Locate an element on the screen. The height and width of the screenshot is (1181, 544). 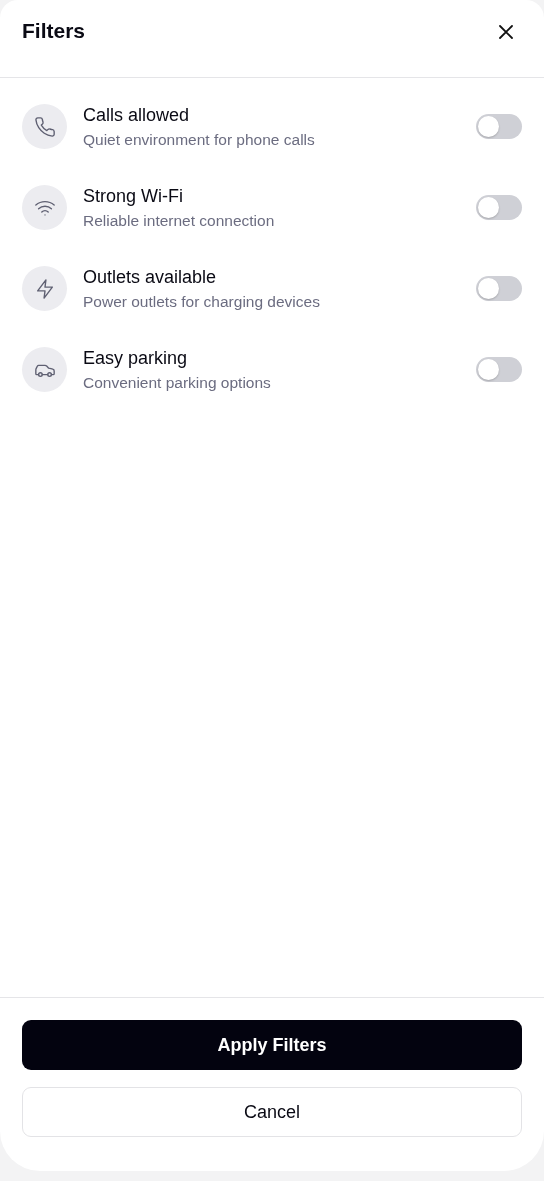
filter-label: Outlets available is located at coordinates (150, 277).